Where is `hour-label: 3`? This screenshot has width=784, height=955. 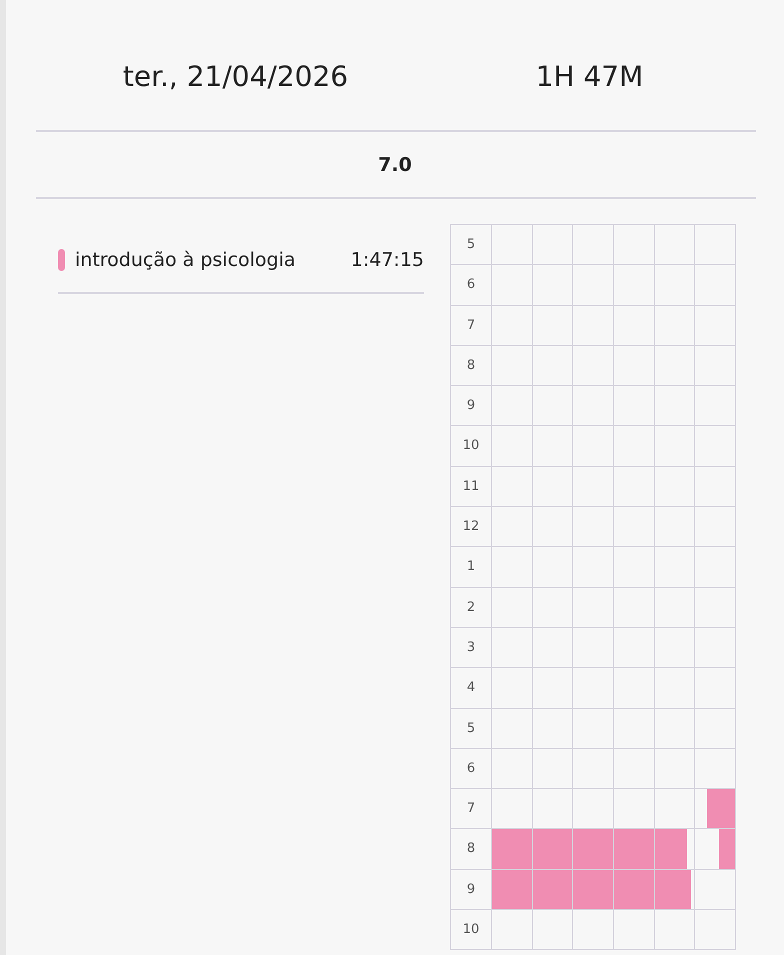
hour-label: 3 is located at coordinates (471, 648).